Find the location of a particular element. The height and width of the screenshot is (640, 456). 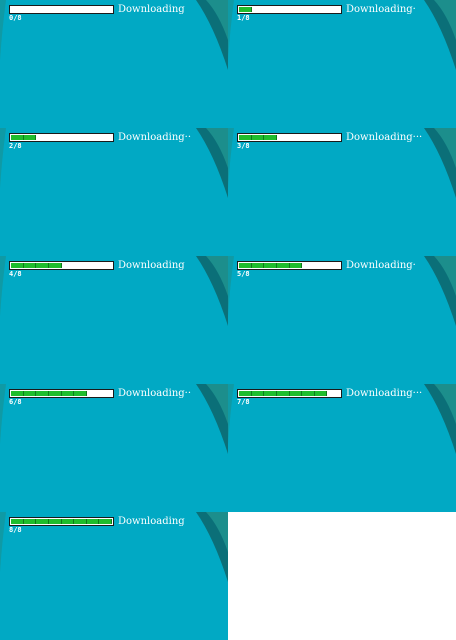

download-frame: 4/8 Downloading is located at coordinates (114, 320).